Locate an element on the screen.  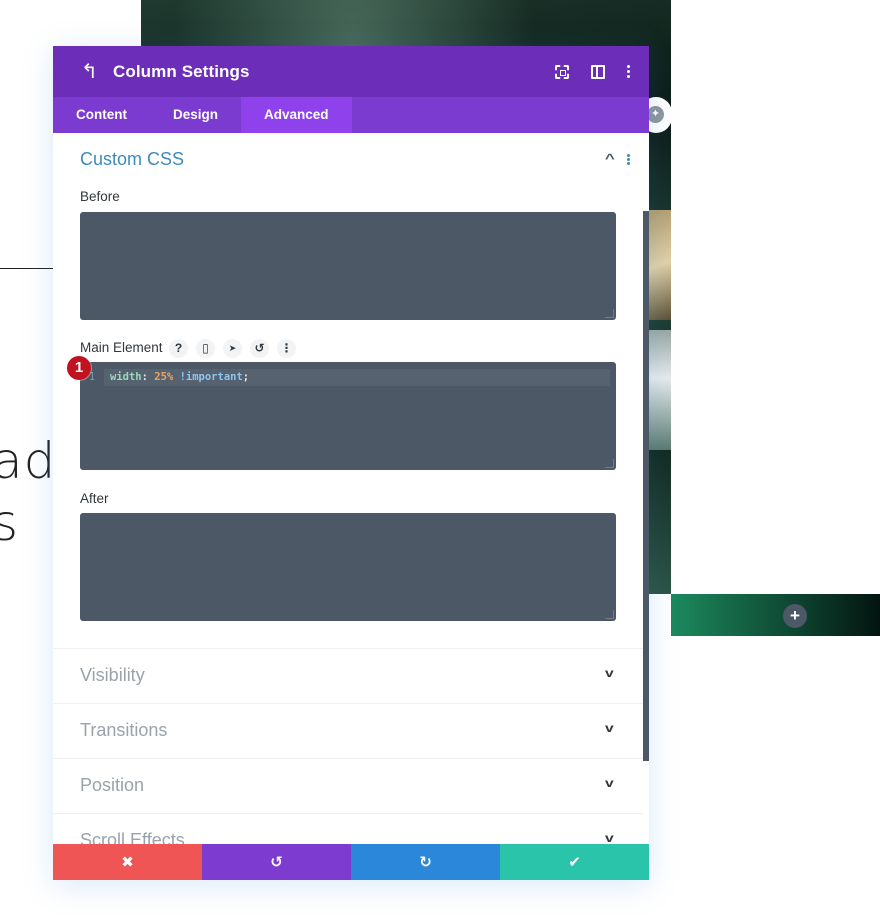
more-vertical-icon: ⋮ is located at coordinates (286, 348).